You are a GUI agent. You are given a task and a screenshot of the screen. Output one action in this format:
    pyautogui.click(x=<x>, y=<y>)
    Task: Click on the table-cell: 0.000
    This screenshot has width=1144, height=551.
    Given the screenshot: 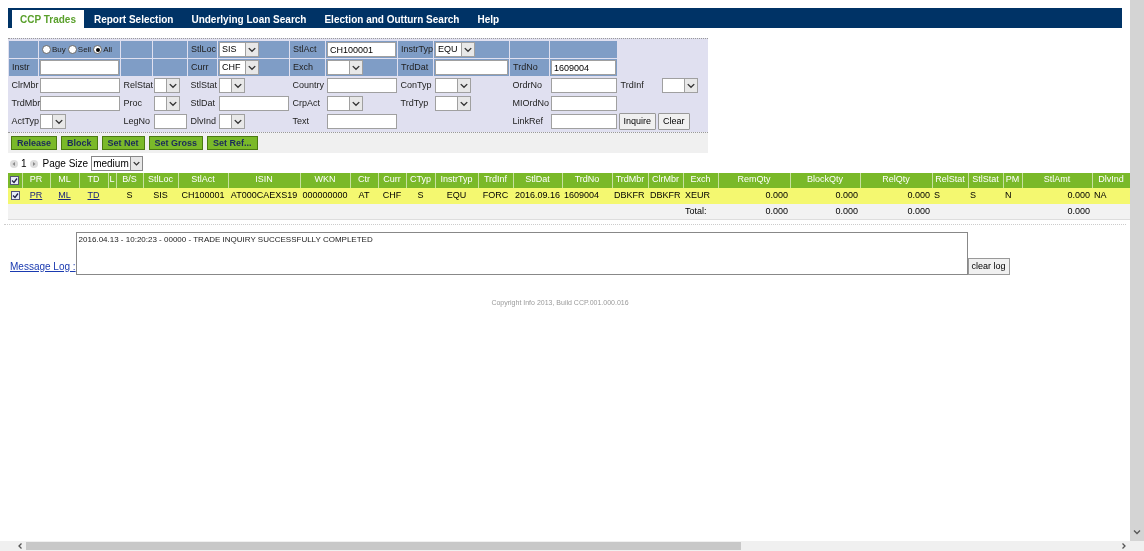 What is the action you would take?
    pyautogui.click(x=918, y=194)
    